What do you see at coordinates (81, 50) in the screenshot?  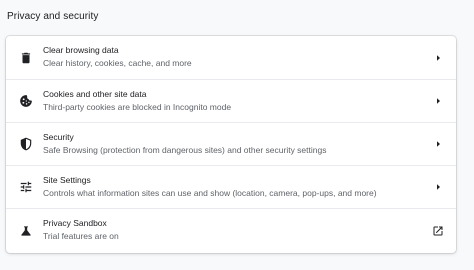 I see `row-label: Clear browsing data` at bounding box center [81, 50].